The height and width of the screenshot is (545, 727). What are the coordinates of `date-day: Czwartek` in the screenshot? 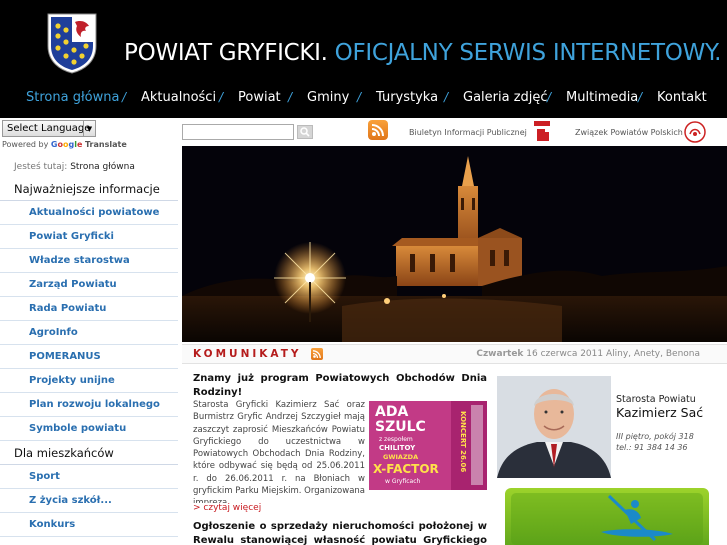 It's located at (500, 354).